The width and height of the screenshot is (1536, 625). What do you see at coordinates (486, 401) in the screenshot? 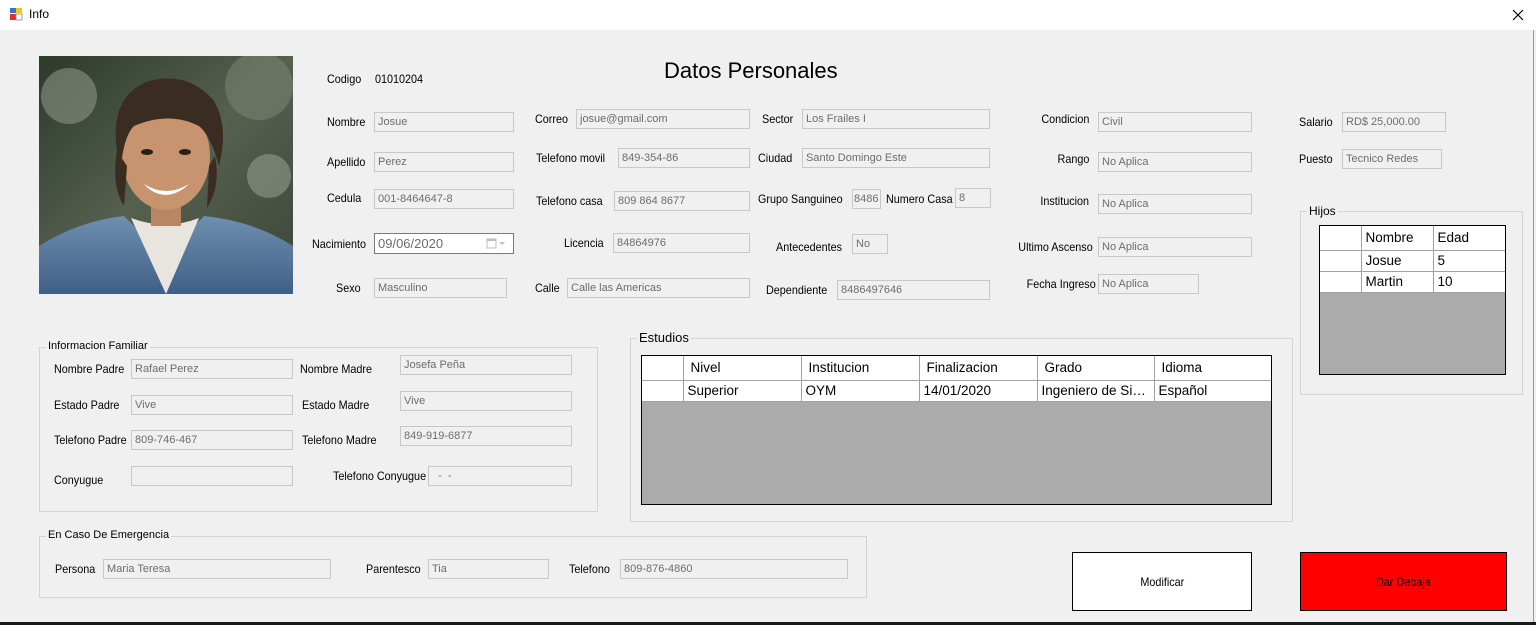
I see `estado-madre-field: Vive` at bounding box center [486, 401].